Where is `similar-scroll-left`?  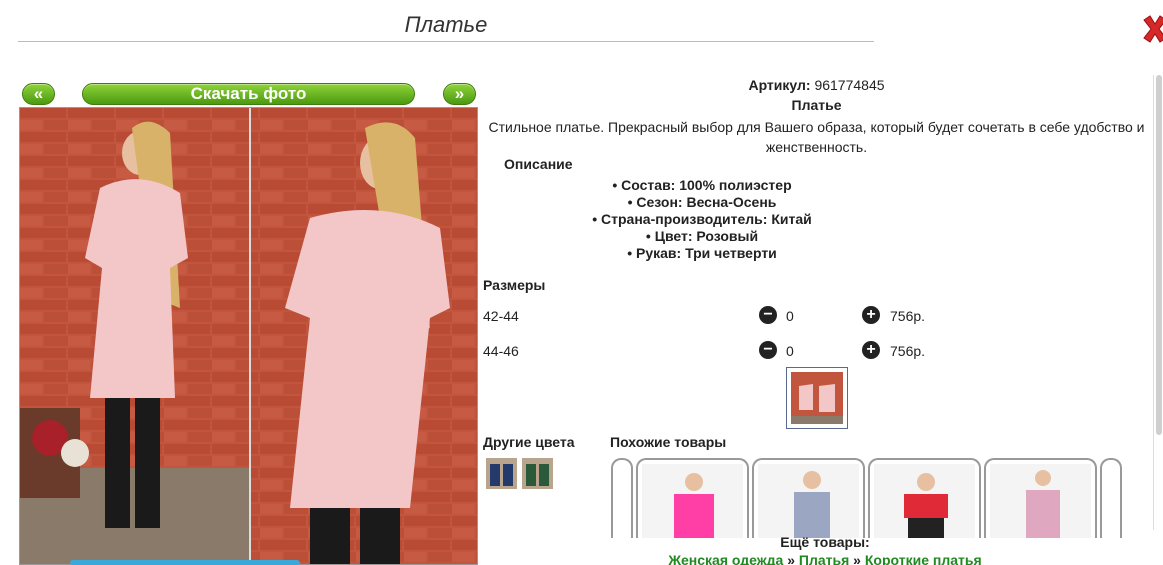
similar-scroll-left is located at coordinates (622, 498).